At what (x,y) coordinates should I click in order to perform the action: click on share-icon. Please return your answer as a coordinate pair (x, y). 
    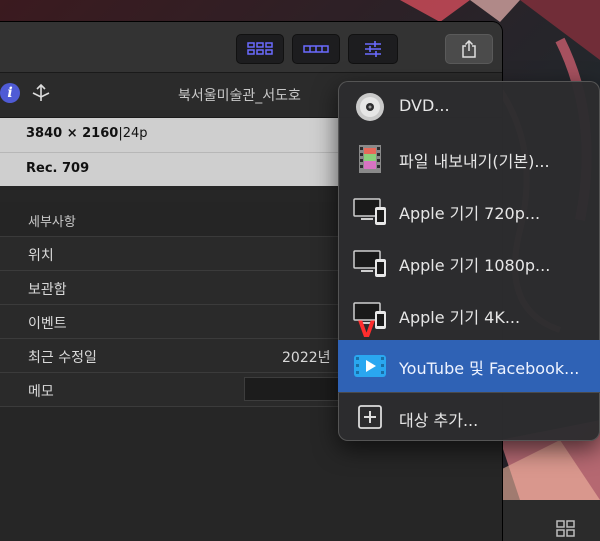
    Looking at the image, I should click on (469, 49).